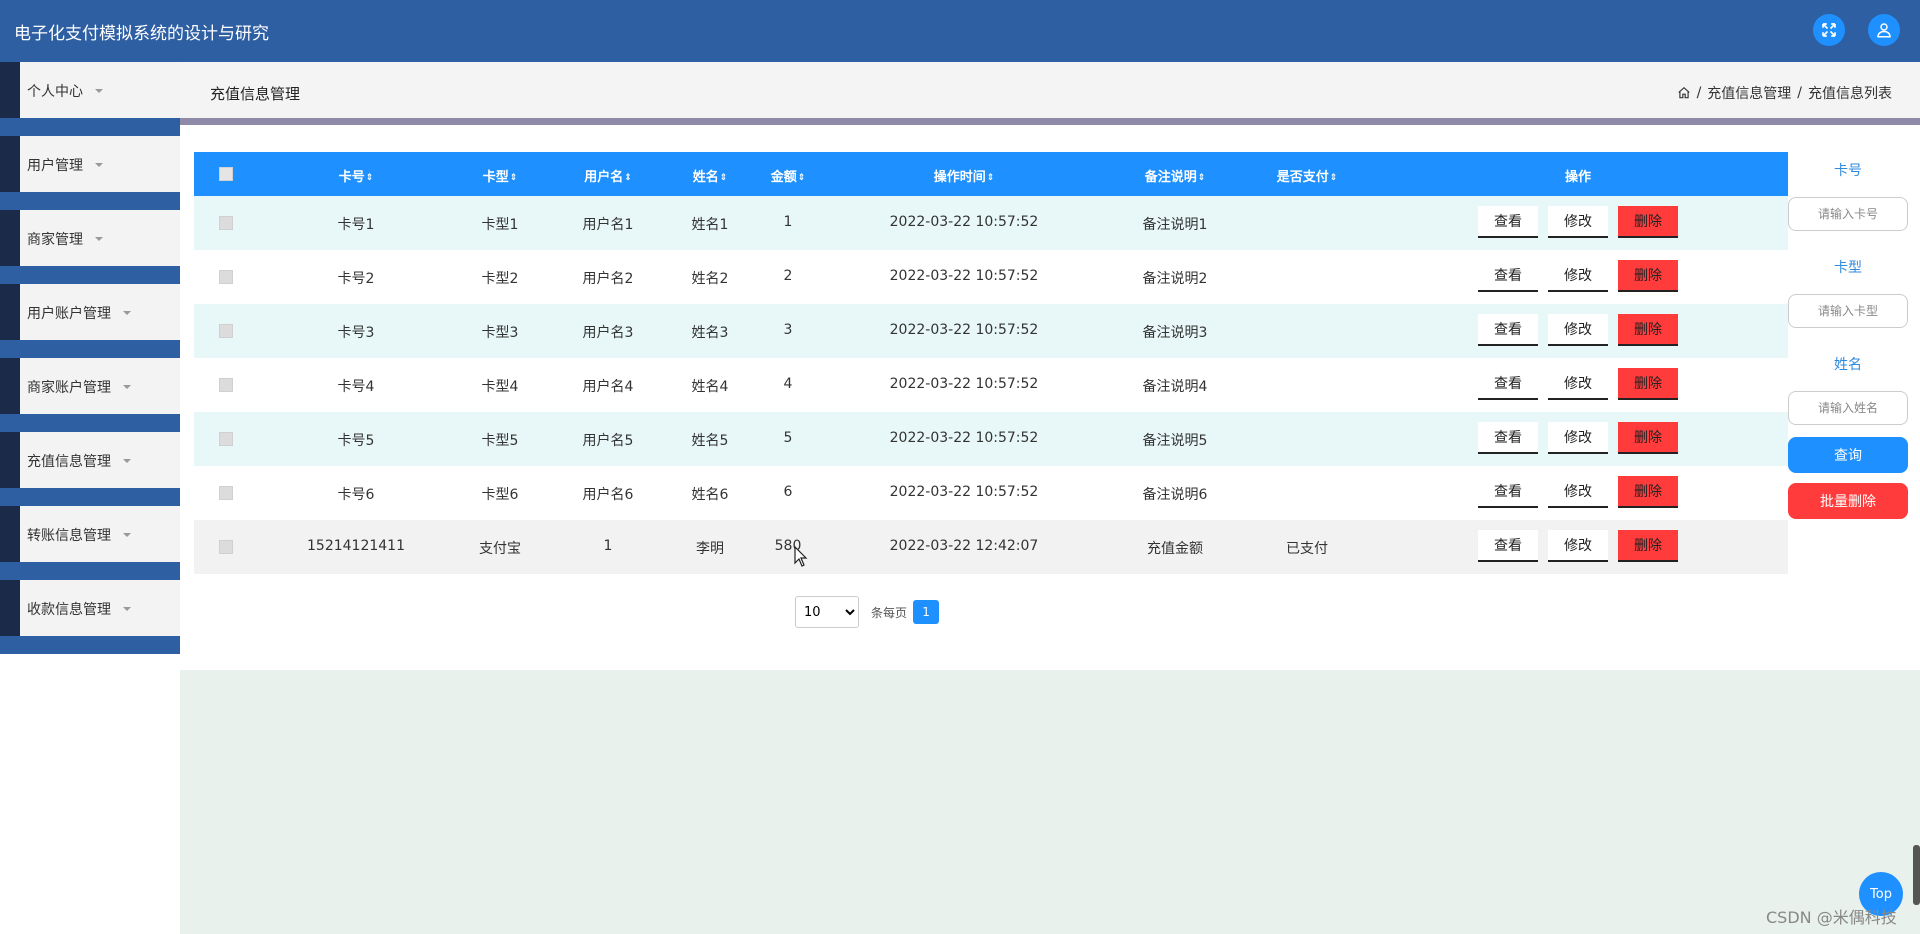  Describe the element at coordinates (100, 608) in the screenshot. I see `sidebar-item-box: 收款信息管理` at that location.